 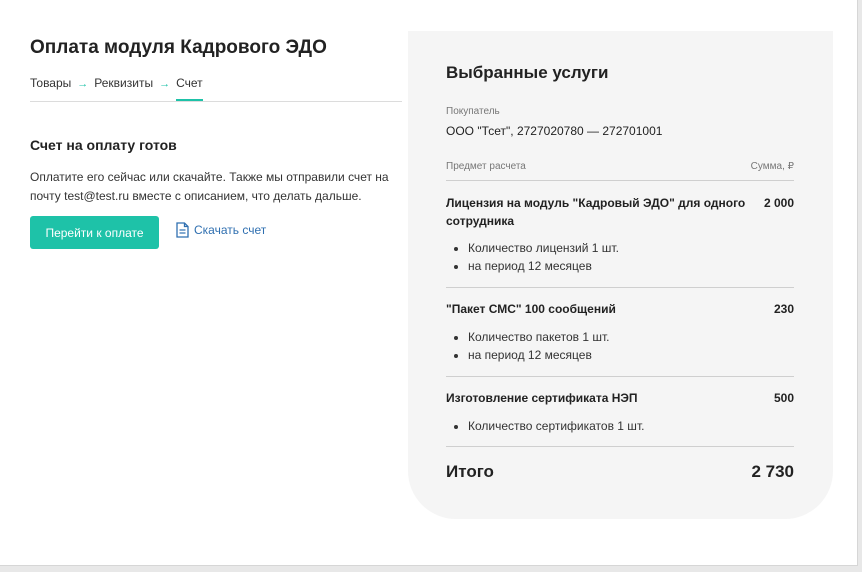 What do you see at coordinates (216, 89) in the screenshot?
I see `breadcrumb: Товары → Реквизиты → Счет` at bounding box center [216, 89].